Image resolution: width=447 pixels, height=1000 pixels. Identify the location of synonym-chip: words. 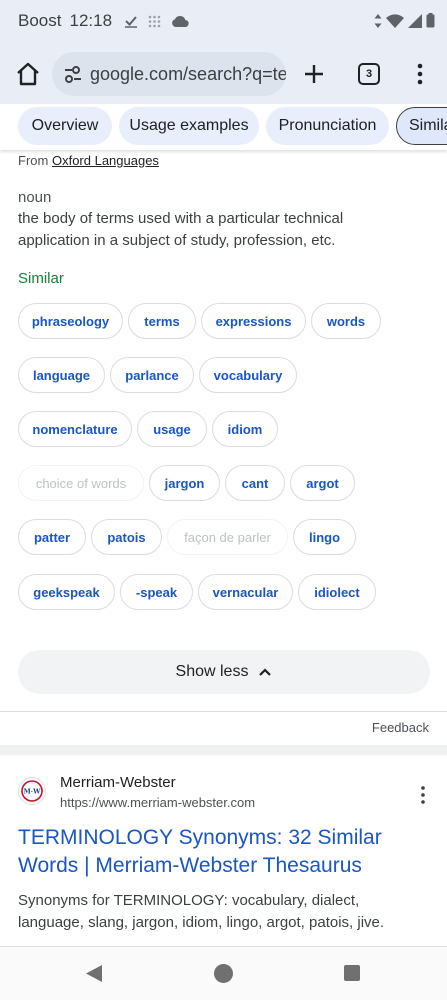
(346, 321).